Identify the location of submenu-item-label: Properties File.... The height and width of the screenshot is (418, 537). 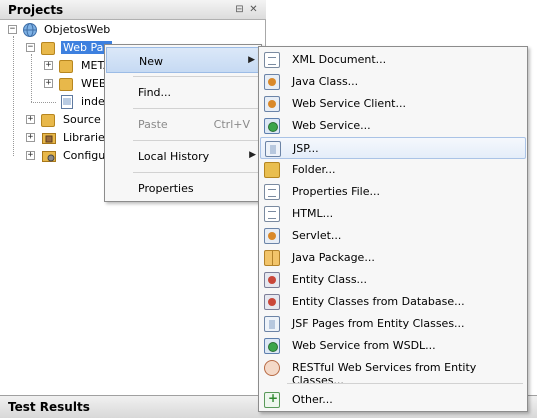
(336, 191).